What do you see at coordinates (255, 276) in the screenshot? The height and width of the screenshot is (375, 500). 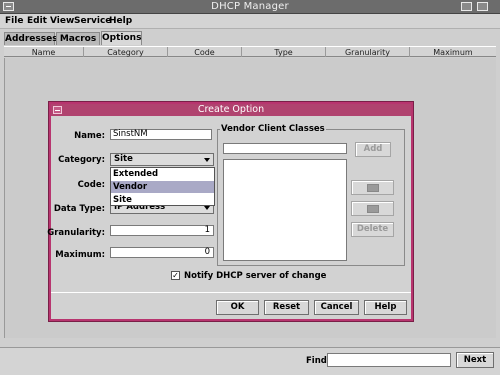 I see `notify-label: Notify DHCP server of change` at bounding box center [255, 276].